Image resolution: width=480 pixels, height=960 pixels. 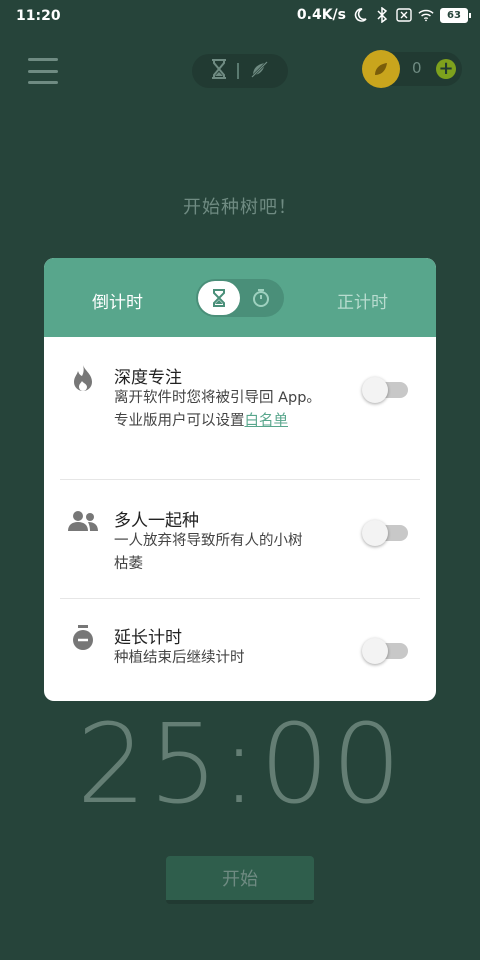 I want to click on option-description: 离开软件时您将被引导回 App。 专业版用户可以设置白名单, so click(x=239, y=410).